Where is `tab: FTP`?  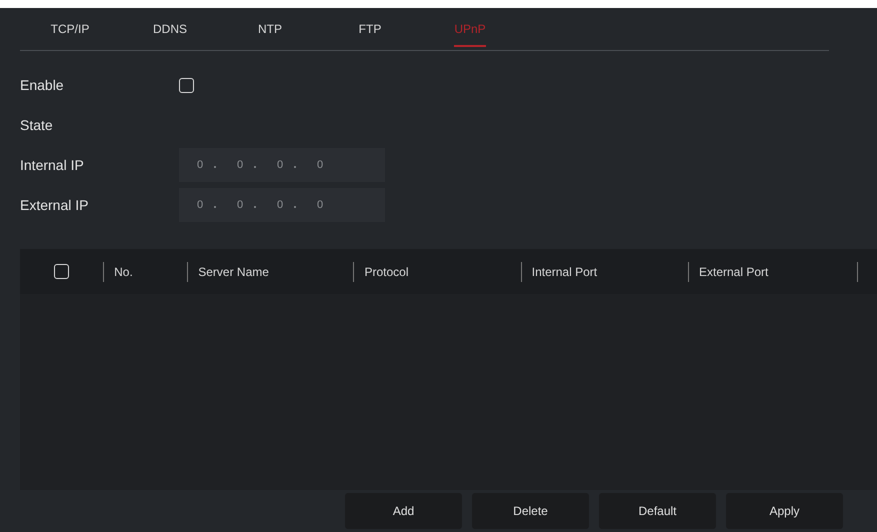 tab: FTP is located at coordinates (370, 29).